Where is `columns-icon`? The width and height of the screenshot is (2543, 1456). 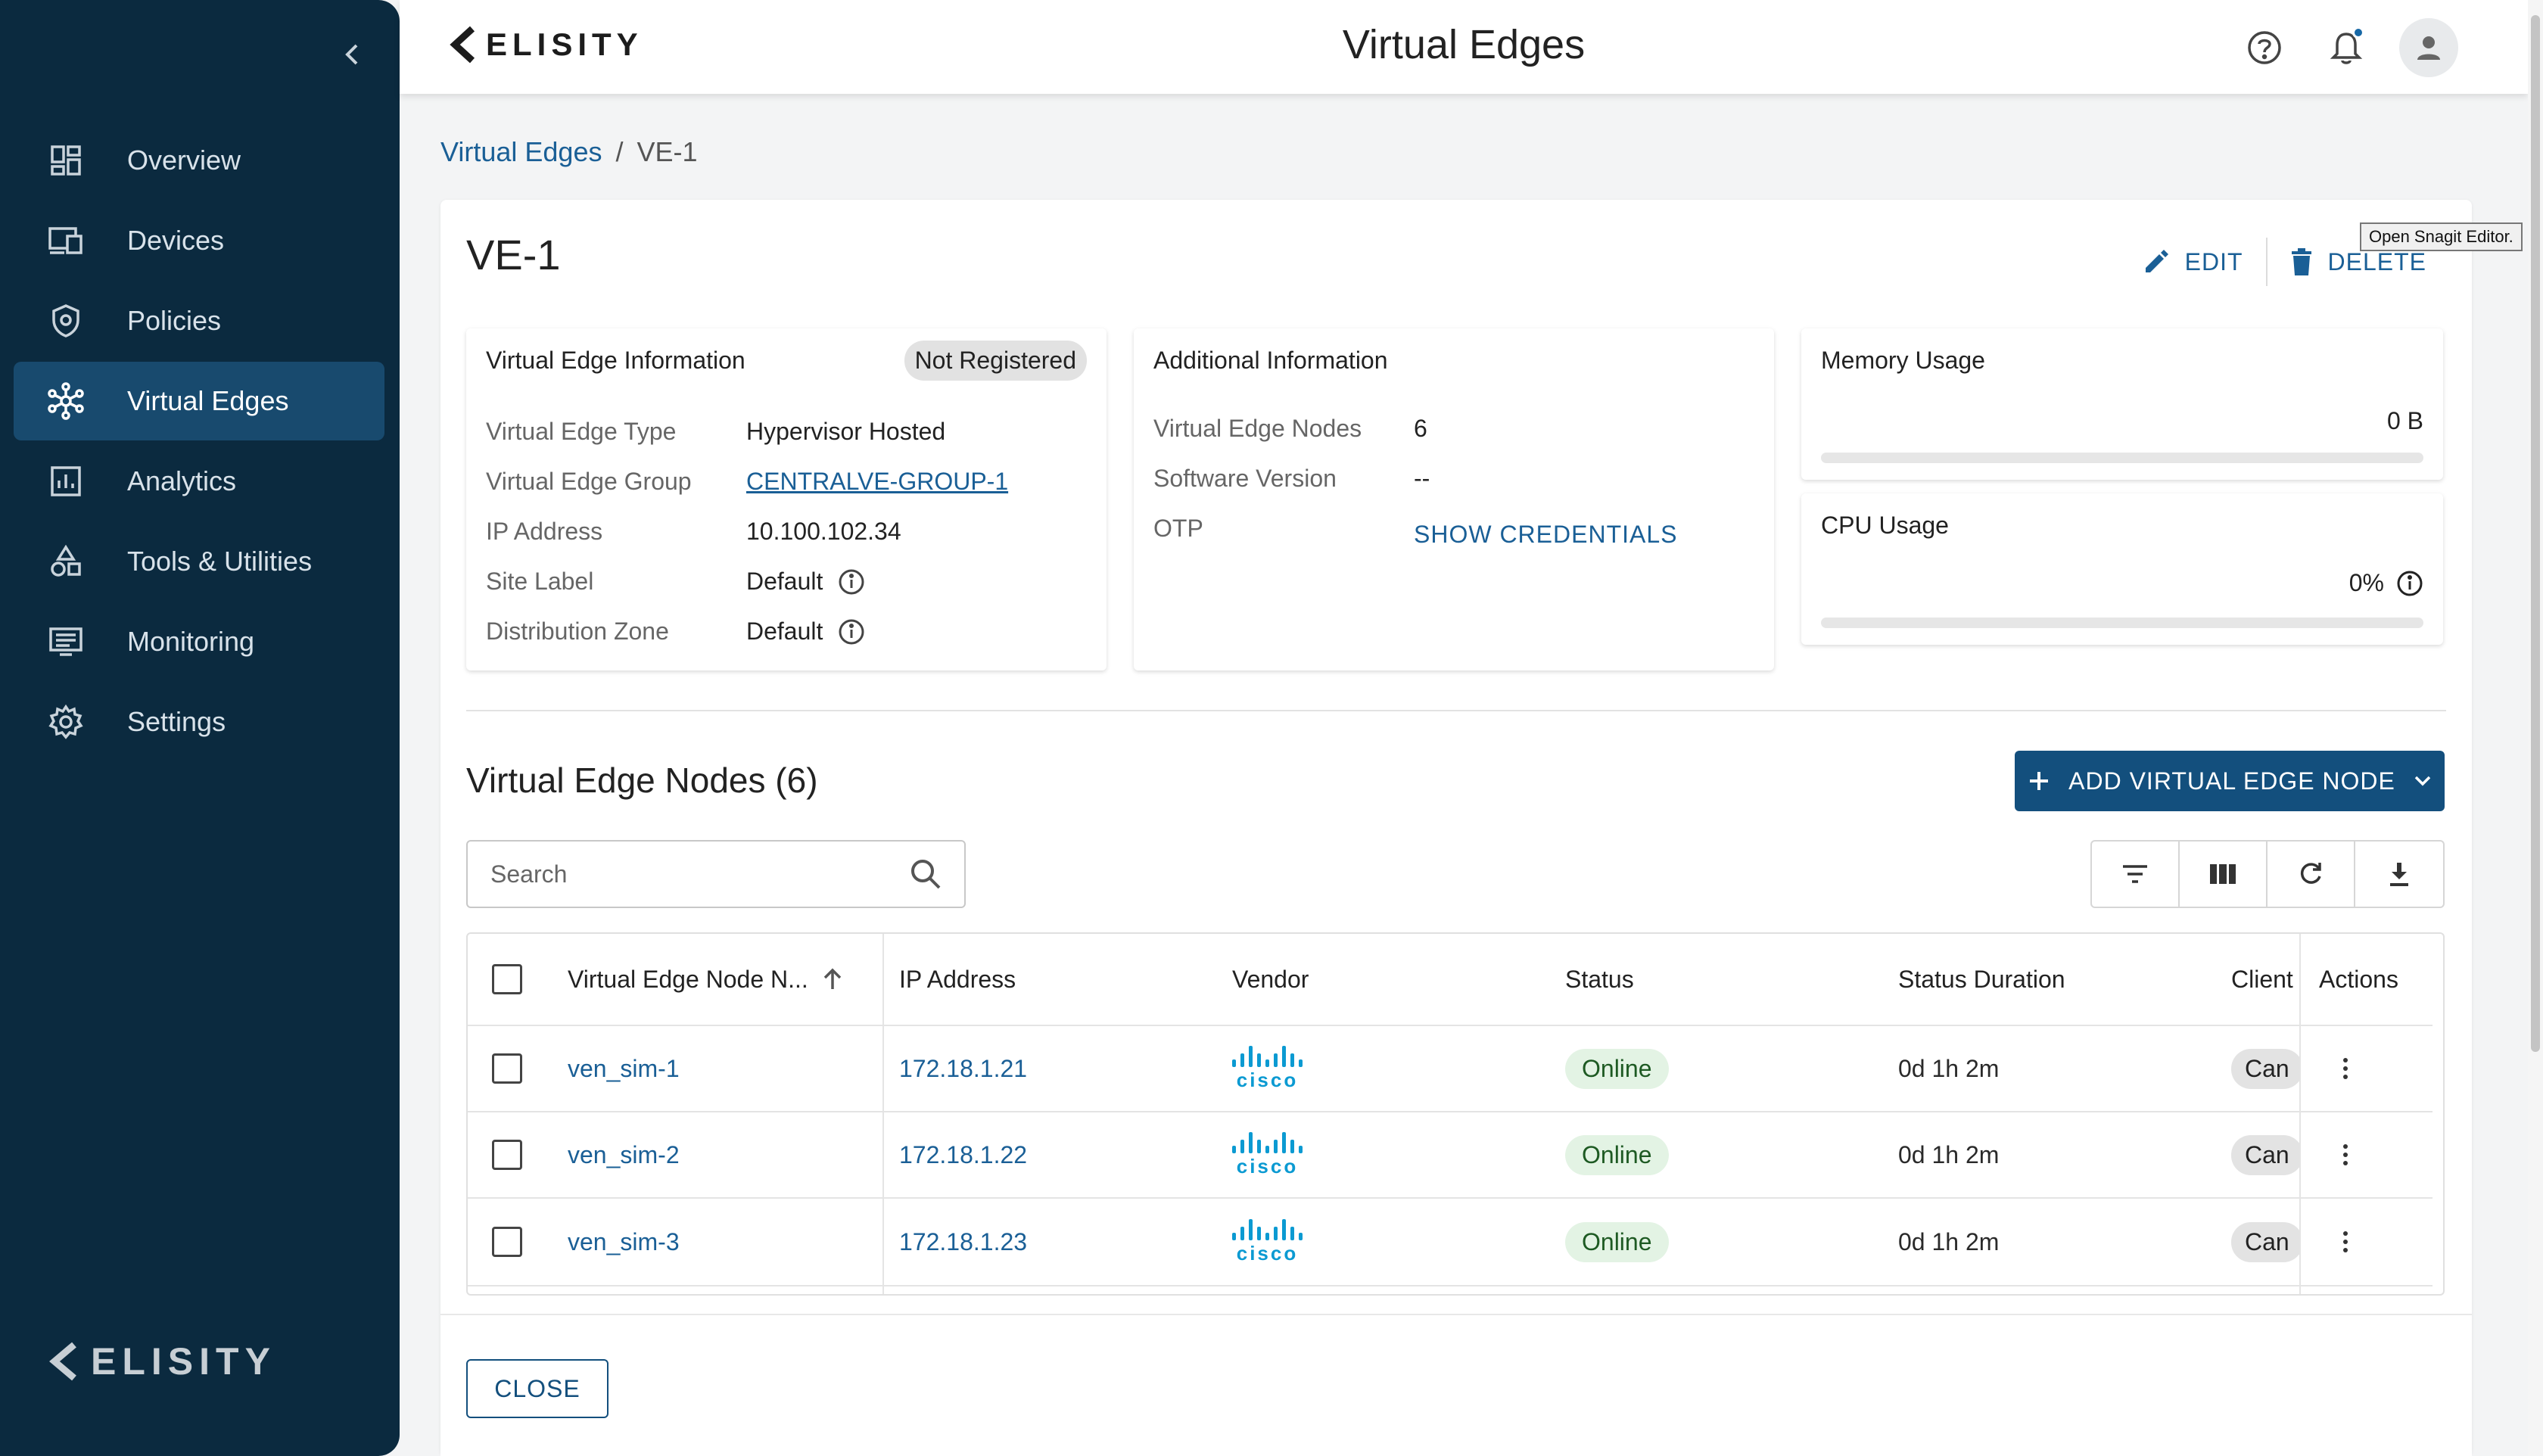
columns-icon is located at coordinates (2223, 874).